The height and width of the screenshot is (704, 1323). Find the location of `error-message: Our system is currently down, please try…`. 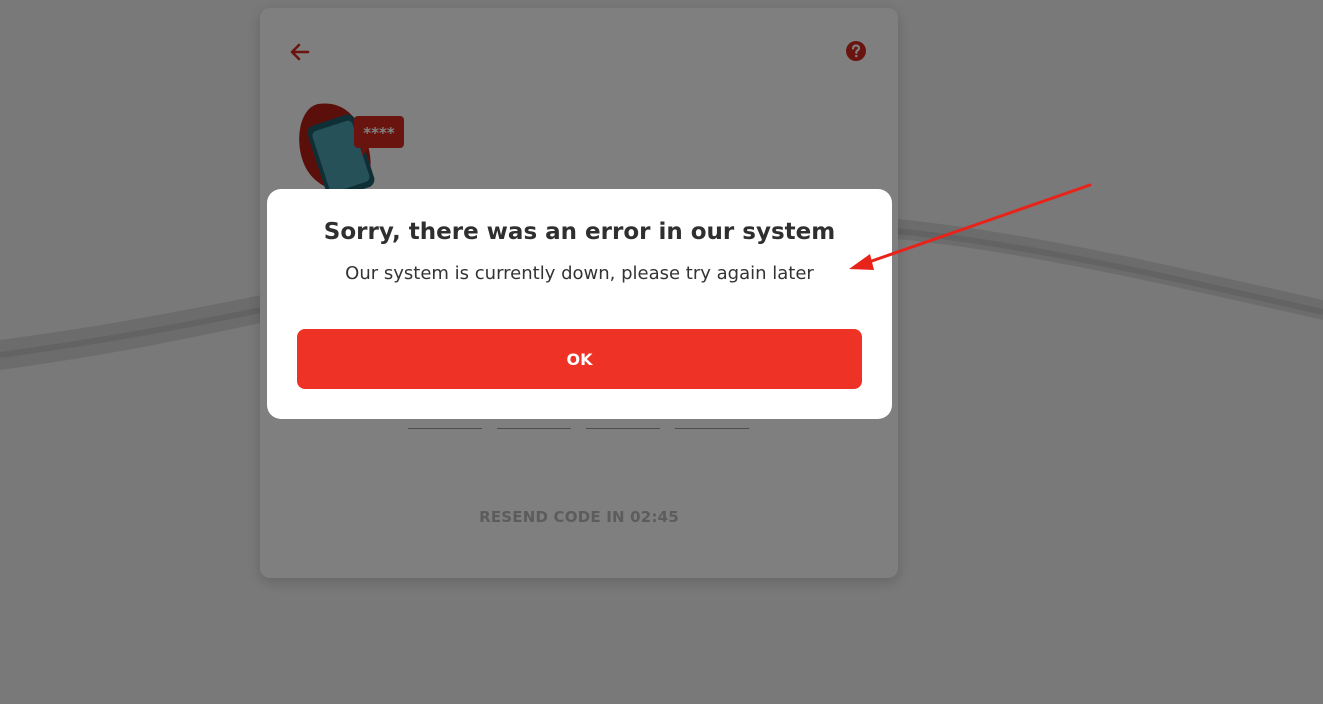

error-message: Our system is currently down, please try… is located at coordinates (579, 273).